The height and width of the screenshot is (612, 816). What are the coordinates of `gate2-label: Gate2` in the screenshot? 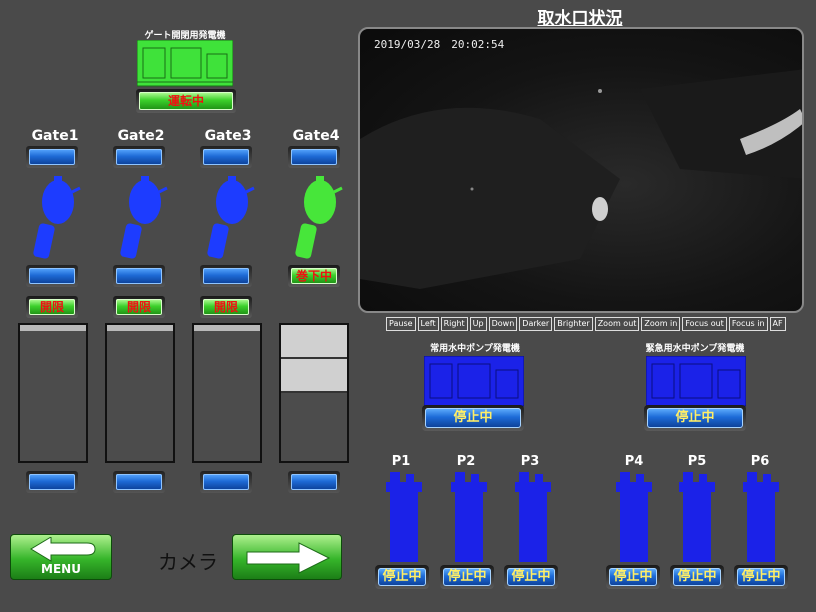 It's located at (141, 136).